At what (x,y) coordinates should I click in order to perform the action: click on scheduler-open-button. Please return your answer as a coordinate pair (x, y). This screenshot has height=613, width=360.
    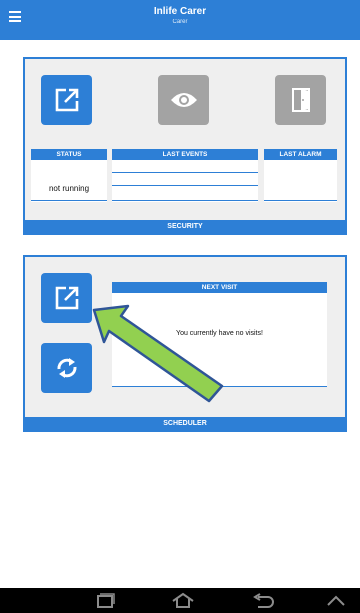
    Looking at the image, I should click on (66, 298).